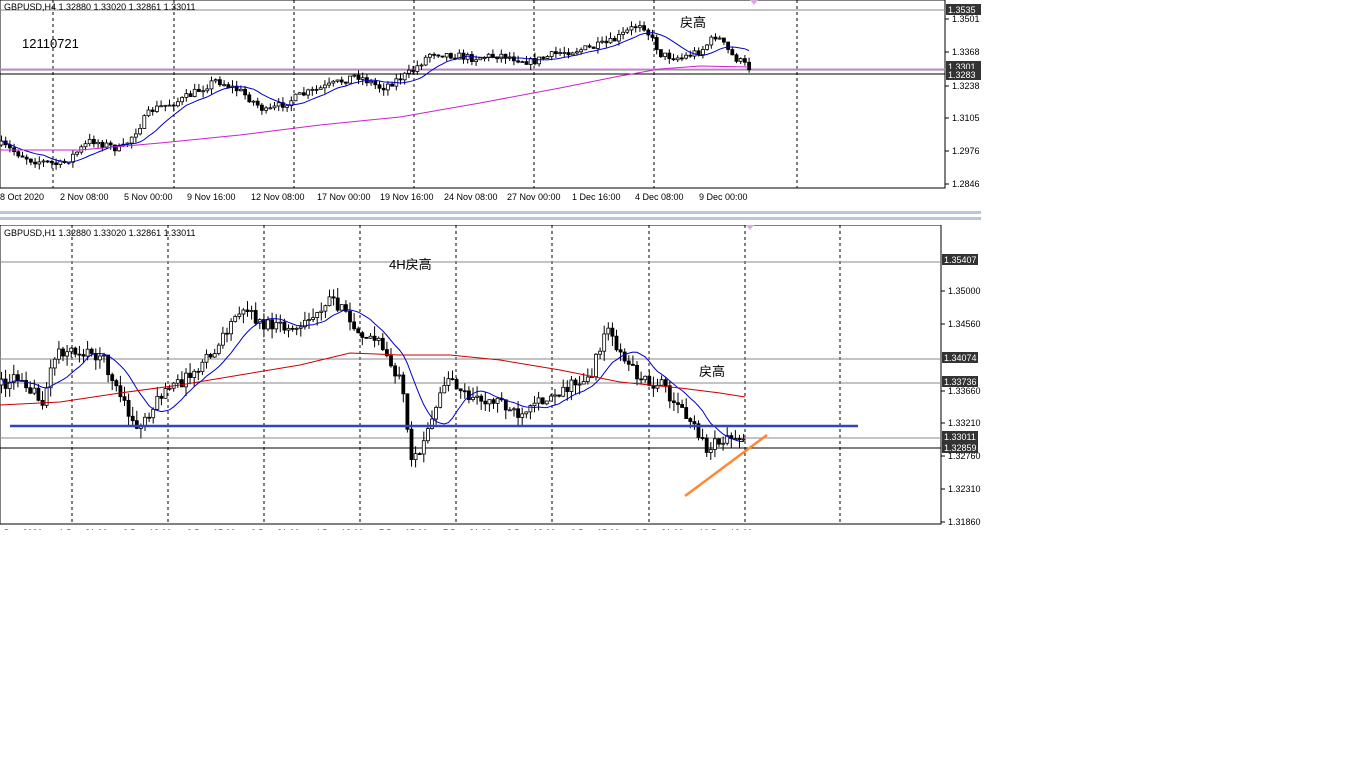 The height and width of the screenshot is (768, 1366). What do you see at coordinates (490, 216) in the screenshot?
I see `panel-separator` at bounding box center [490, 216].